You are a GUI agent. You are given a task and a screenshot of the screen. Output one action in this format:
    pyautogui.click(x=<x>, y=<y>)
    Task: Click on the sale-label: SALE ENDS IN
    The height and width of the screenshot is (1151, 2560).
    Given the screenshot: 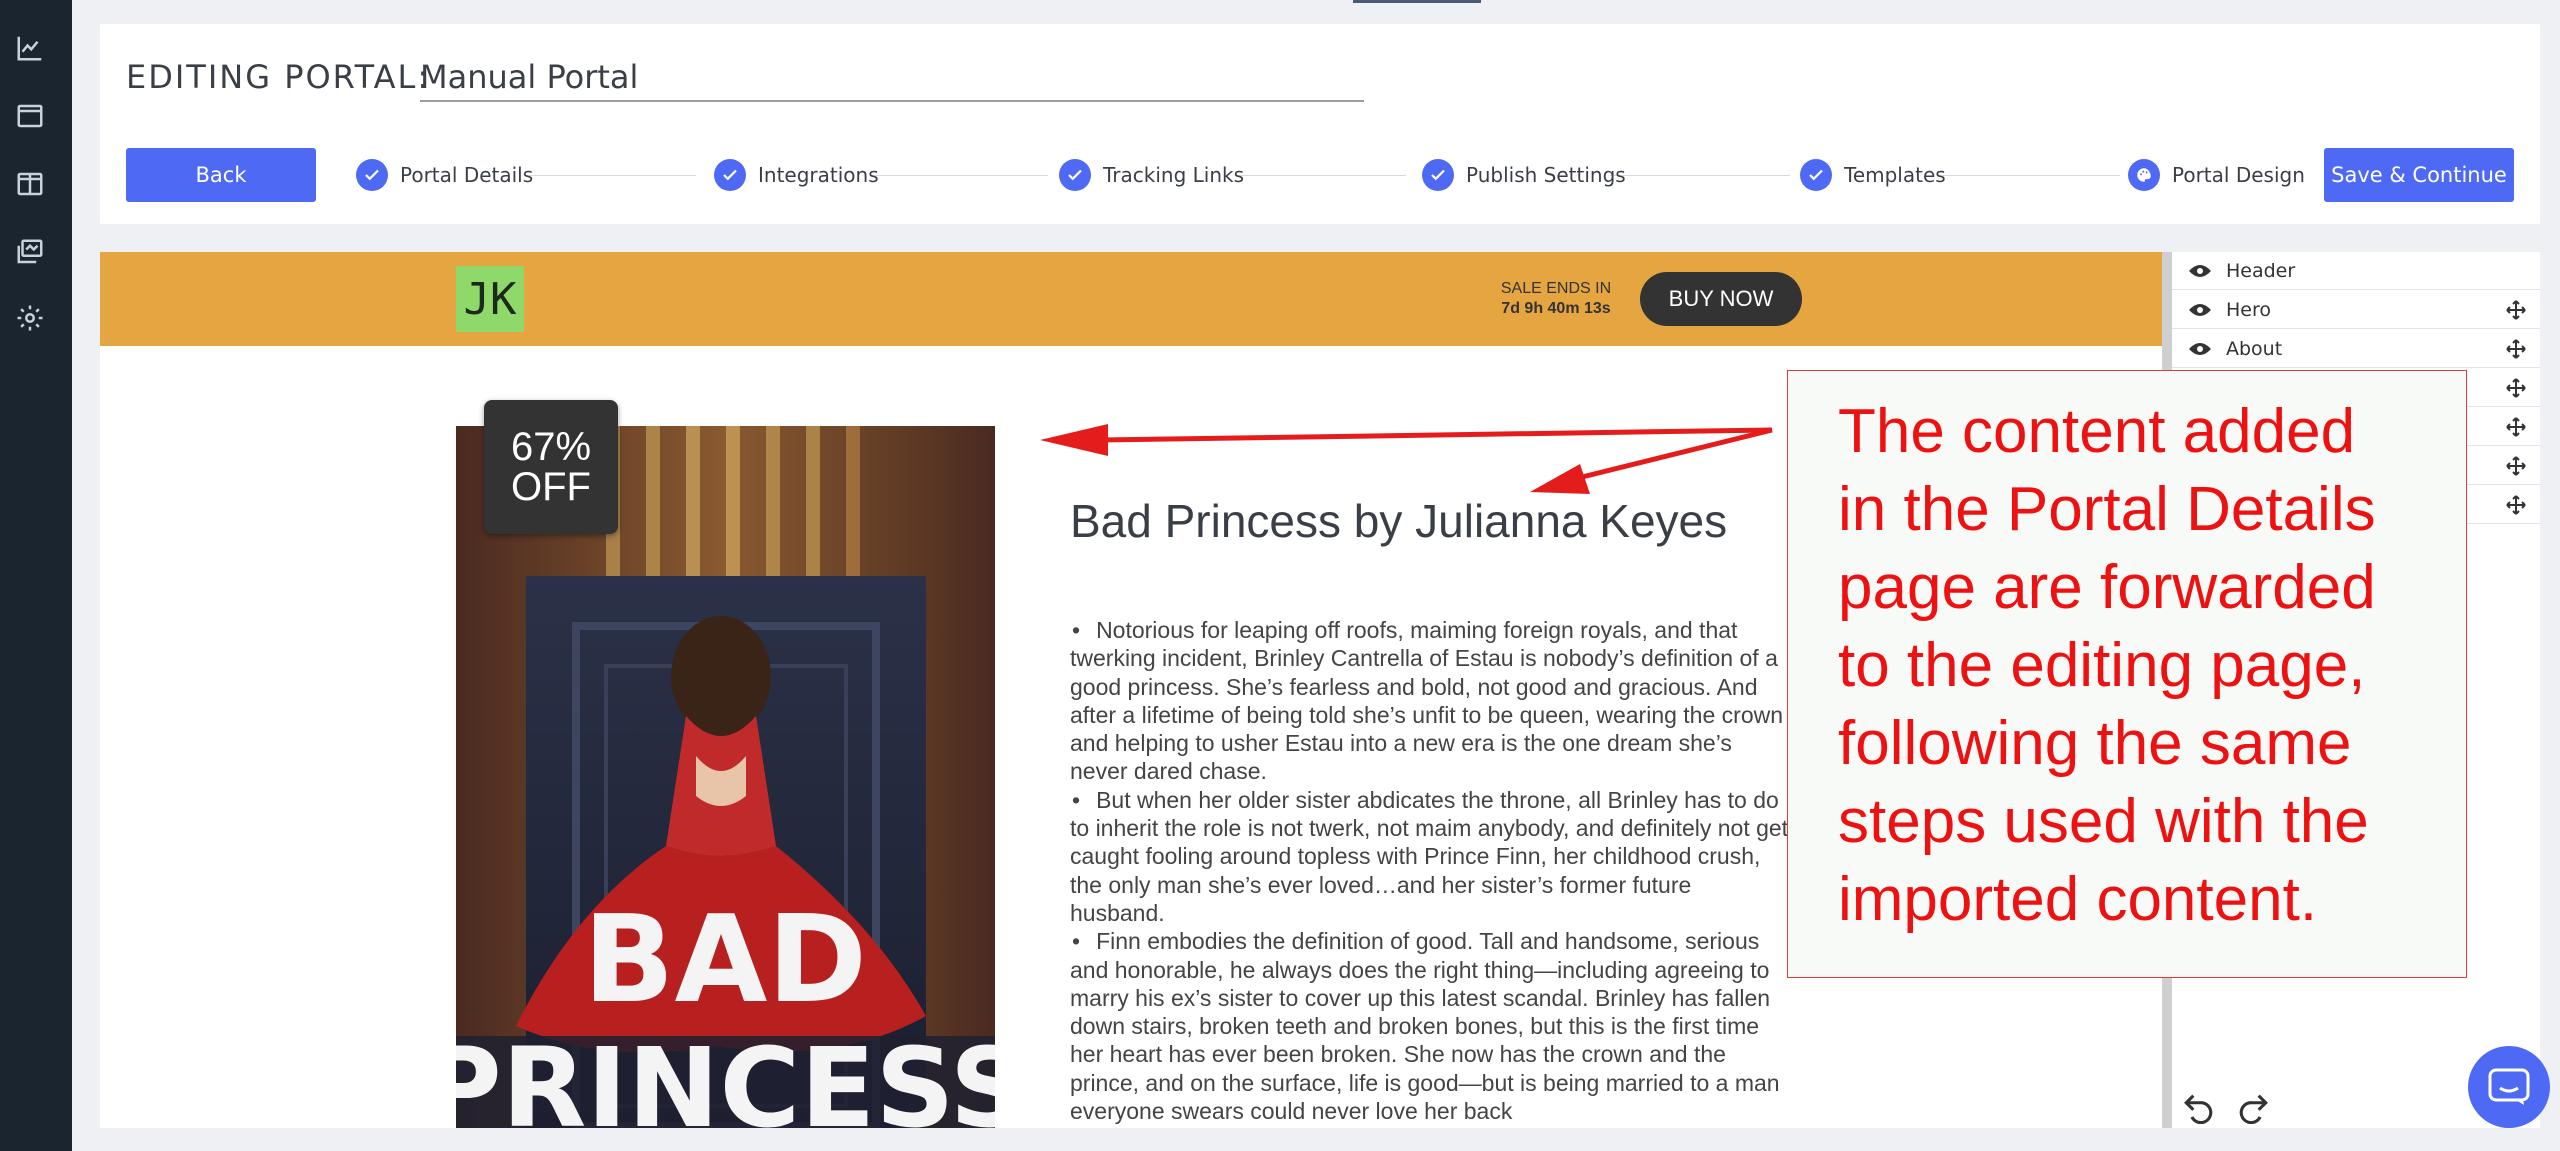 What is the action you would take?
    pyautogui.click(x=1556, y=288)
    